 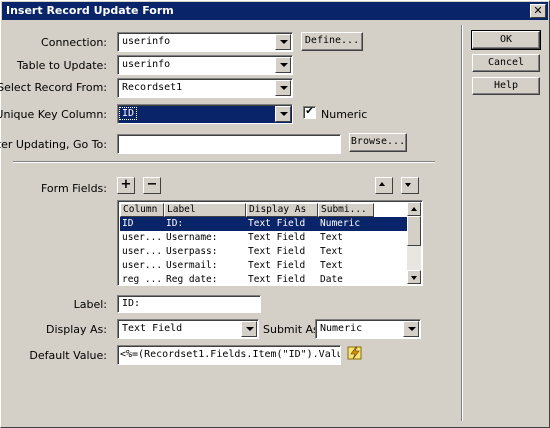 What do you see at coordinates (189, 304) in the screenshot?
I see `field-label-input: ID:` at bounding box center [189, 304].